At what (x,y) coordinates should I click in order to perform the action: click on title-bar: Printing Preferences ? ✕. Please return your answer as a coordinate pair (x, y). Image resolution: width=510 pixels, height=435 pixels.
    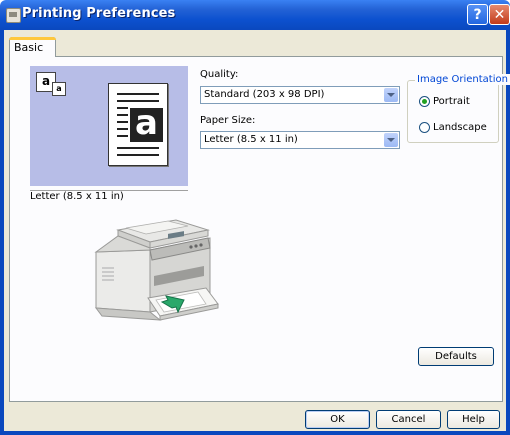
    Looking at the image, I should click on (255, 15).